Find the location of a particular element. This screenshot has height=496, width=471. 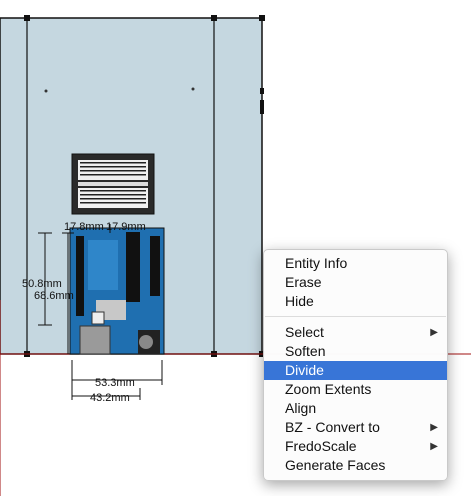

menu-item-label: Soften is located at coordinates (305, 351).